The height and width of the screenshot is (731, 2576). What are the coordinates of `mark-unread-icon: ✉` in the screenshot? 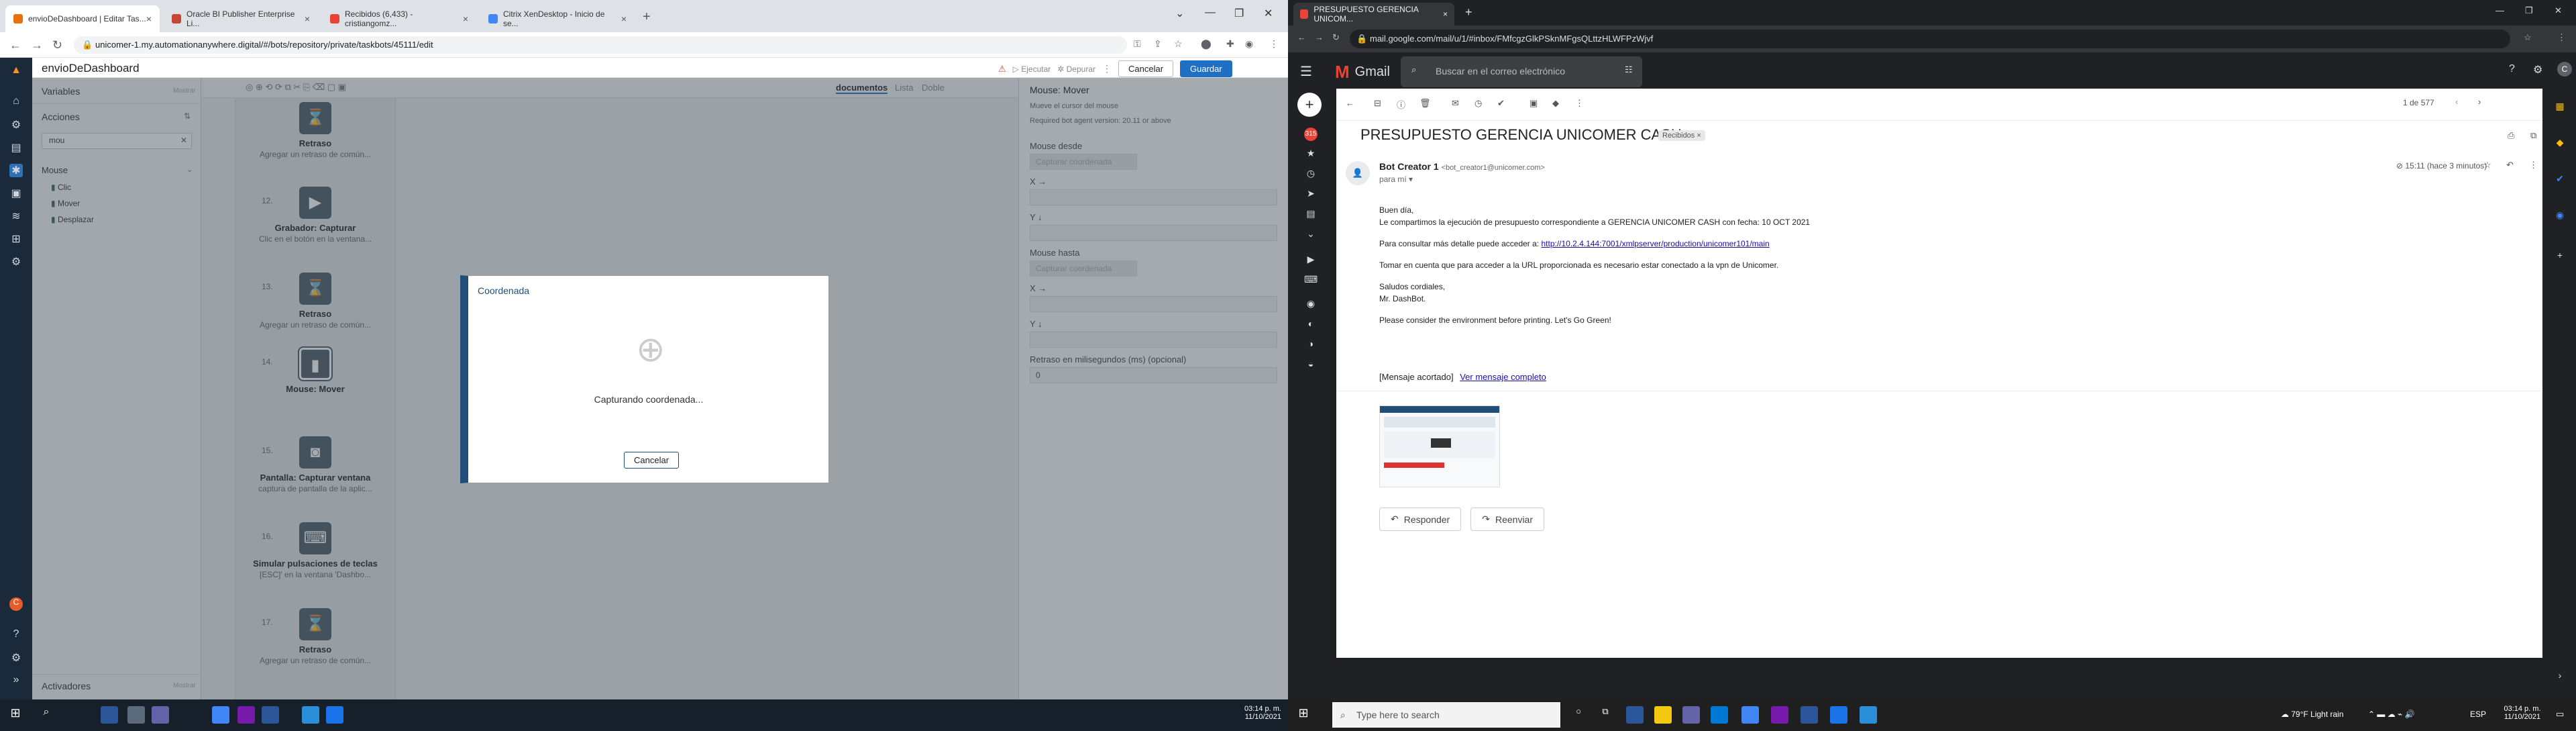 It's located at (1455, 103).